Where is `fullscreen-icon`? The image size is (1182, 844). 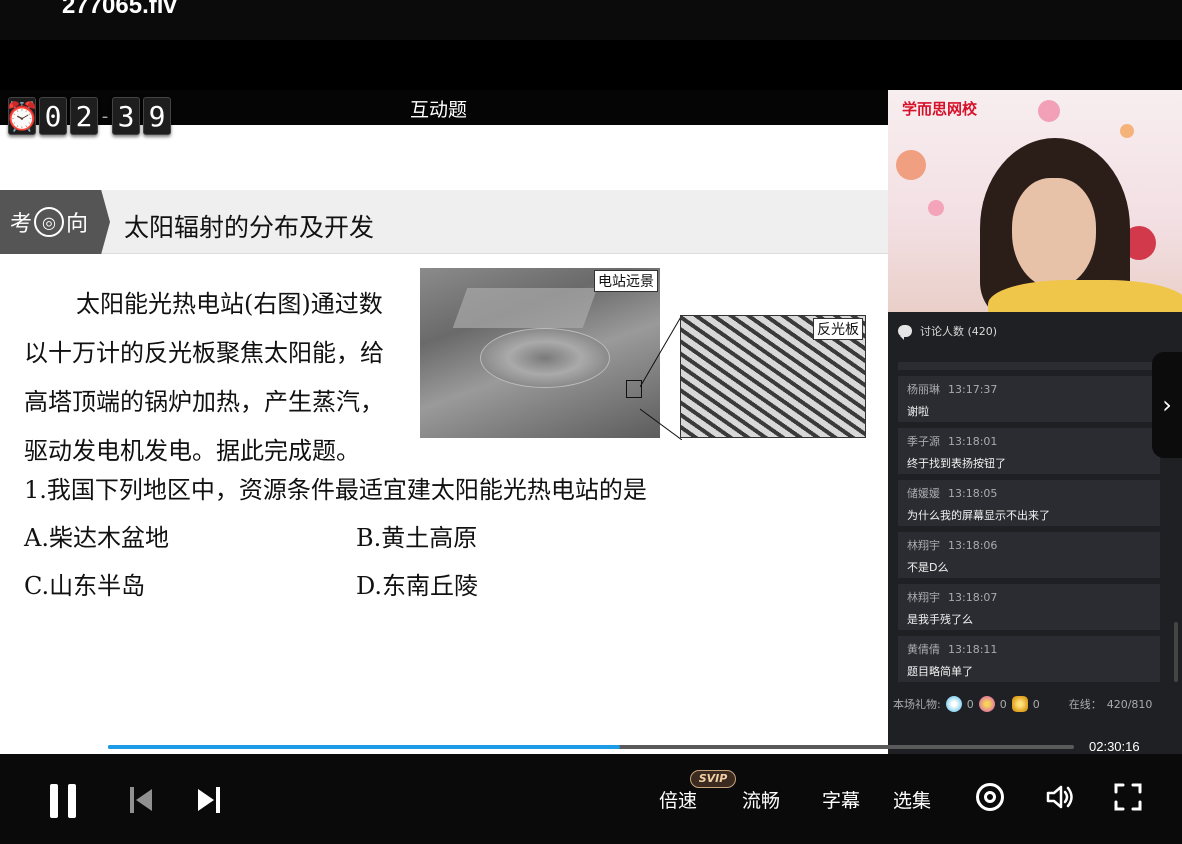 fullscreen-icon is located at coordinates (1128, 797).